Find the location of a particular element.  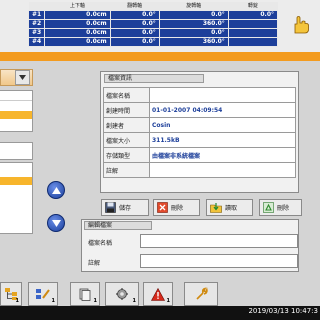

remove-button: 刪除 is located at coordinates (280, 207).